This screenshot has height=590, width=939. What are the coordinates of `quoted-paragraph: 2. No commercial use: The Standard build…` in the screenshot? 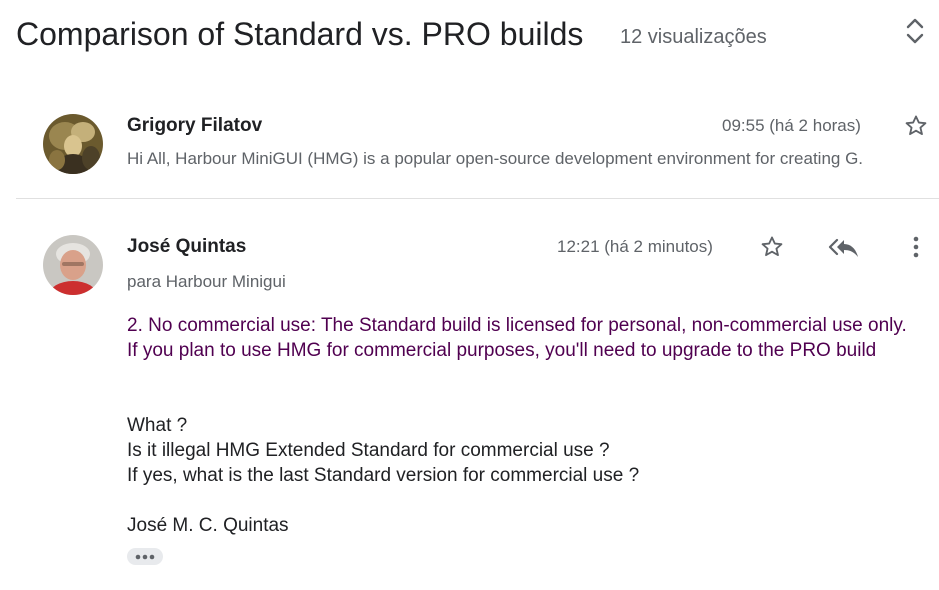 It's located at (517, 338).